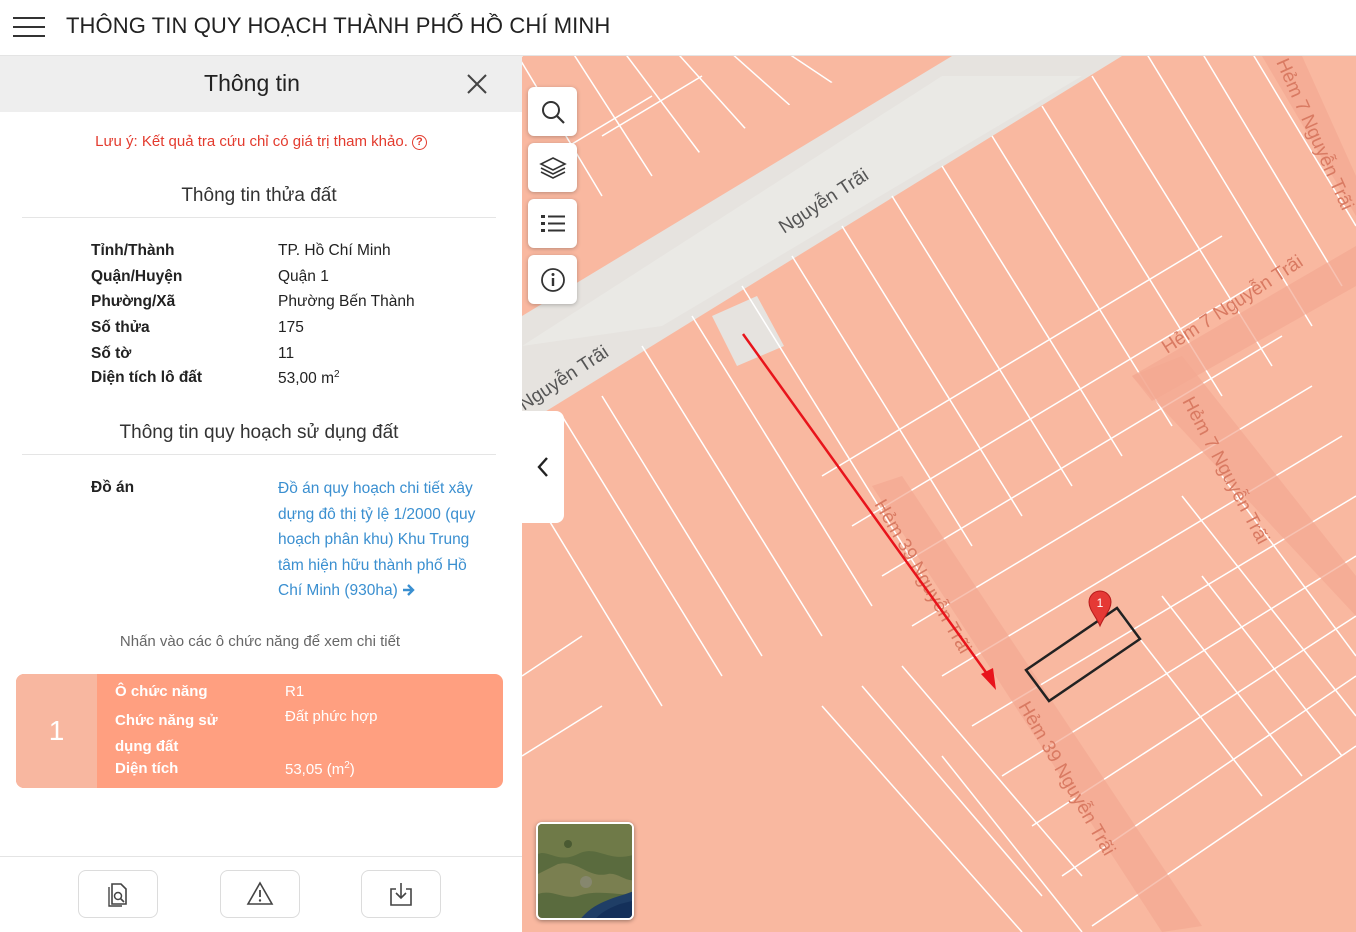 Image resolution: width=1356 pixels, height=932 pixels. I want to click on map-layers-button, so click(552, 167).